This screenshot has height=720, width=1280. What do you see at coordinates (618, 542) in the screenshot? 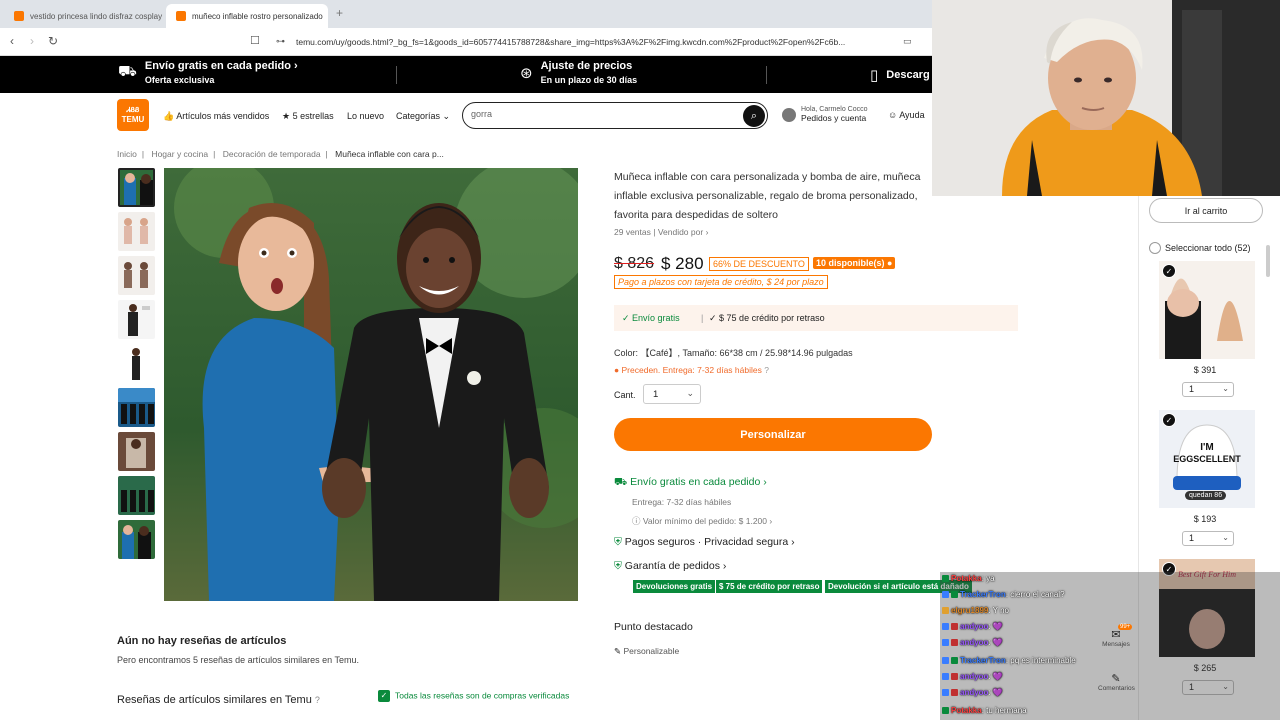
I see `shield-icon: ⛨` at bounding box center [618, 542].